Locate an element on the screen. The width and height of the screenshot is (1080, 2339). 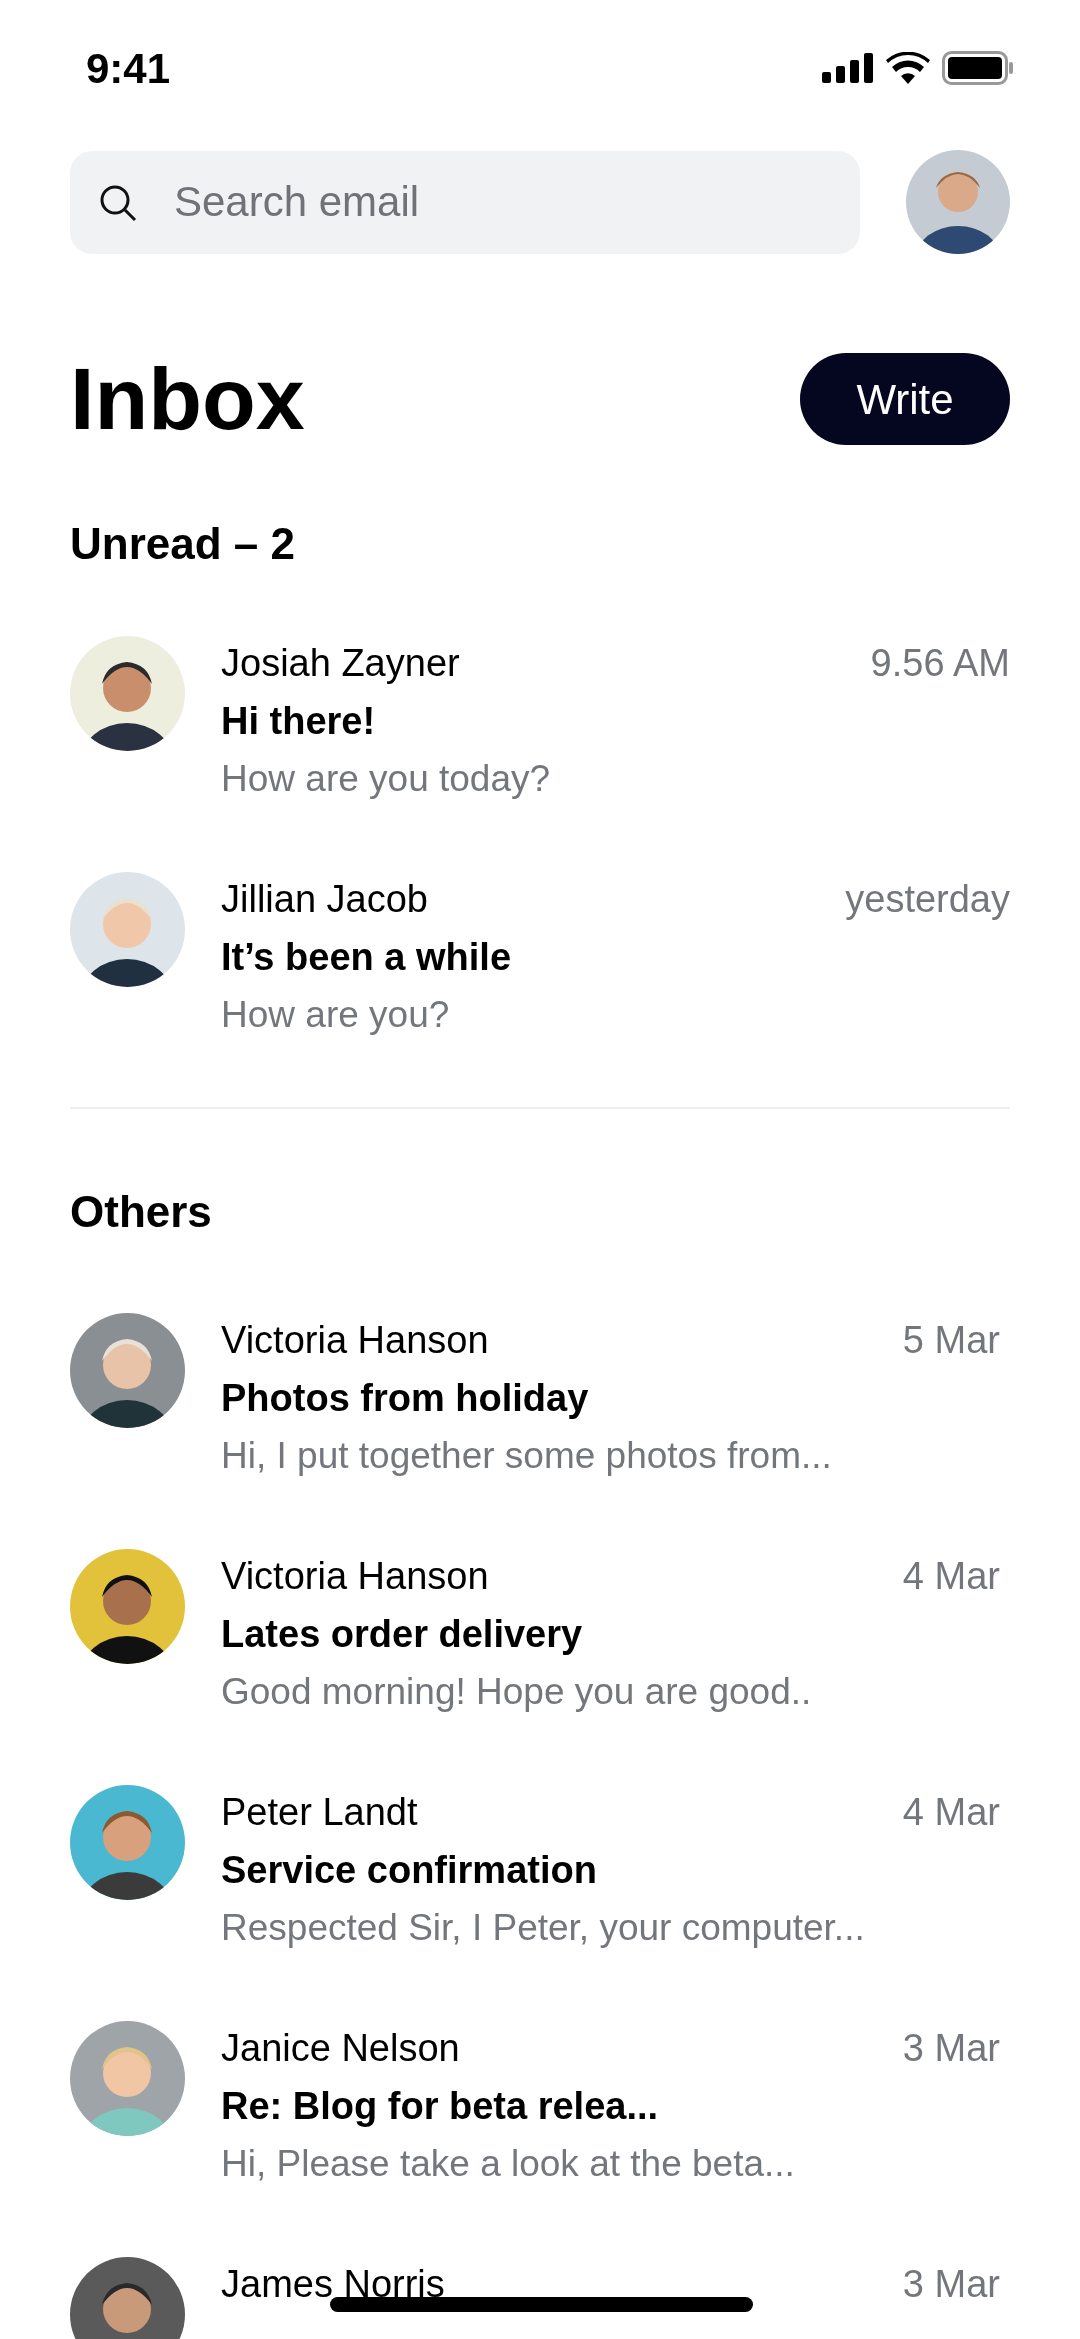
sender-name: Peter Landt is located at coordinates (319, 1812).